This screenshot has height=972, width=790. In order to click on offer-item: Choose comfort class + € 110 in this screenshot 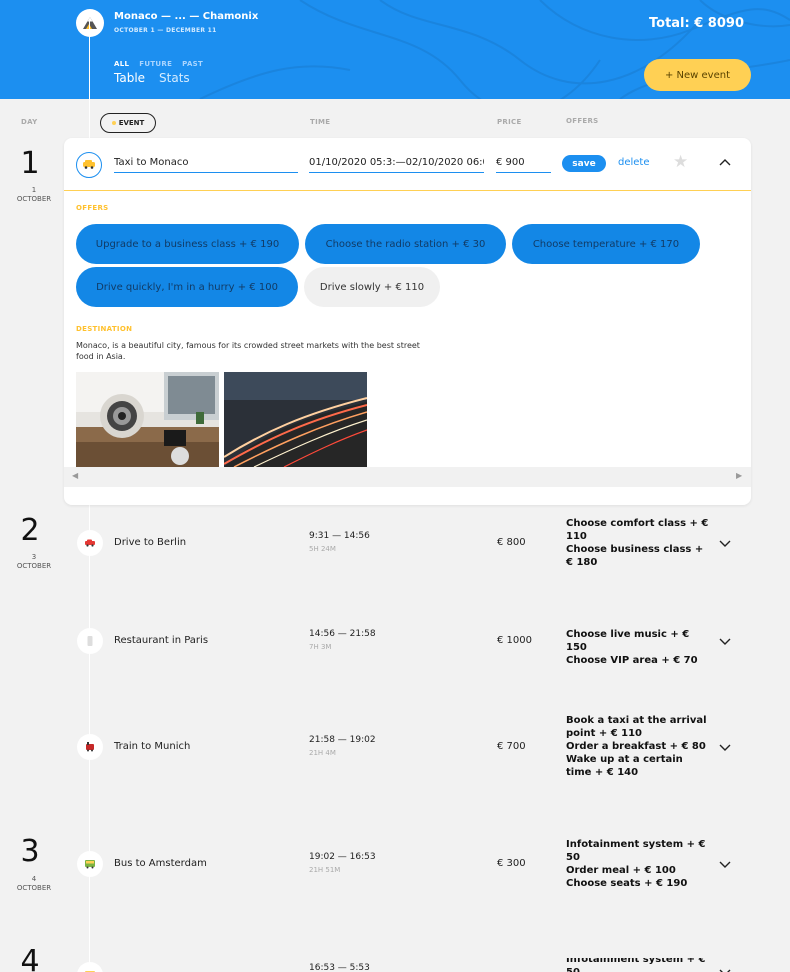, I will do `click(637, 530)`.